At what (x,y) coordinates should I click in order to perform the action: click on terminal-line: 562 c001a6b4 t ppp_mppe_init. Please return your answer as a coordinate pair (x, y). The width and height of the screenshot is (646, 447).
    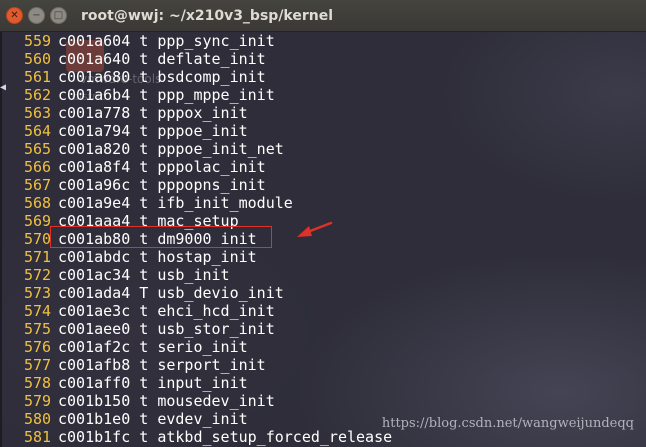
    Looking at the image, I should click on (149, 95).